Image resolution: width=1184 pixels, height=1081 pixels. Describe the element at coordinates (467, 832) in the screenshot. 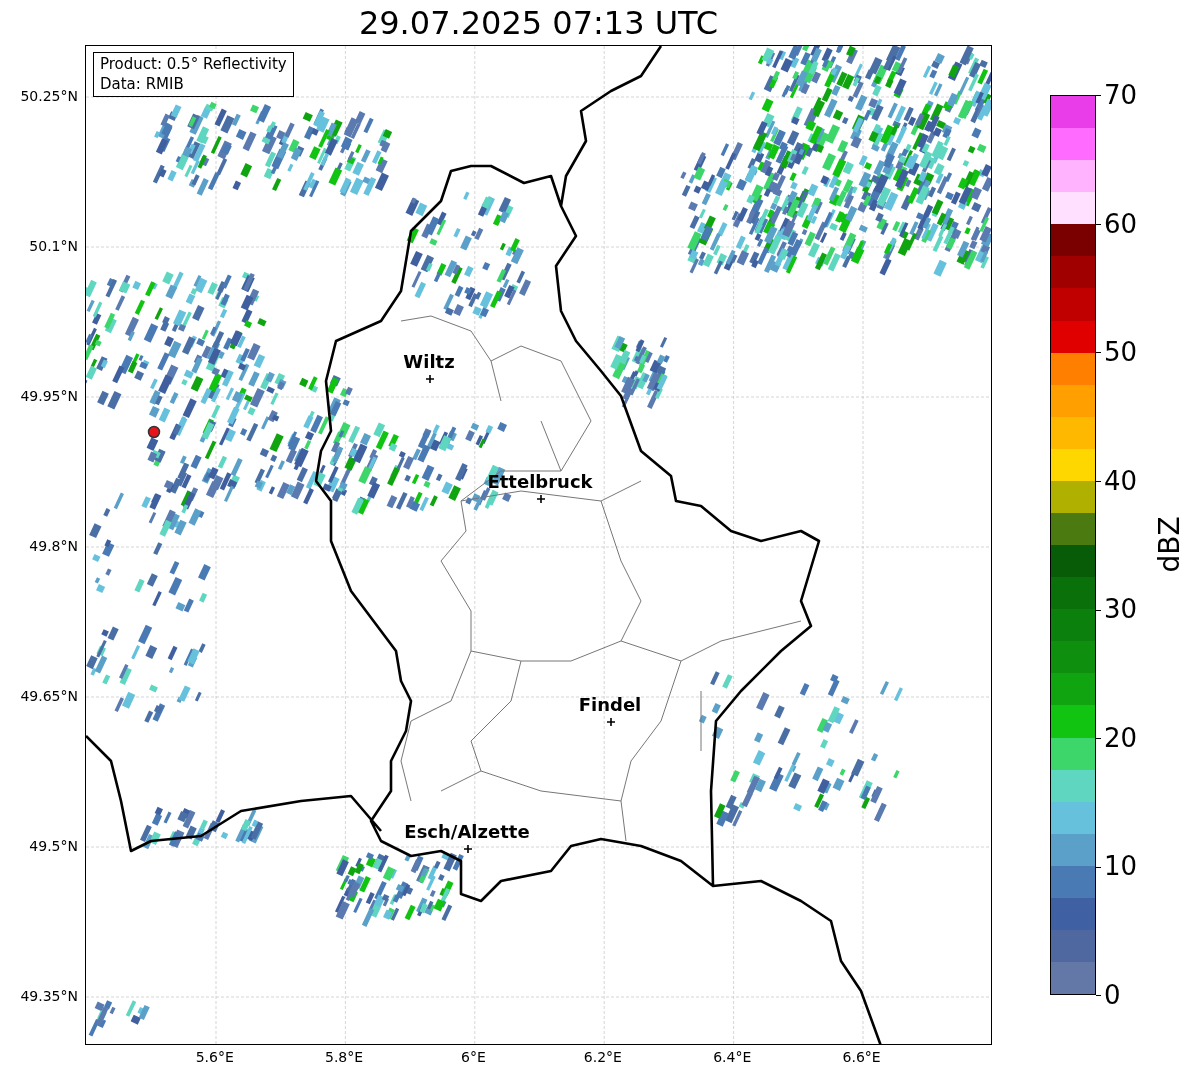

I see `city-label: Esch/Alzette` at that location.